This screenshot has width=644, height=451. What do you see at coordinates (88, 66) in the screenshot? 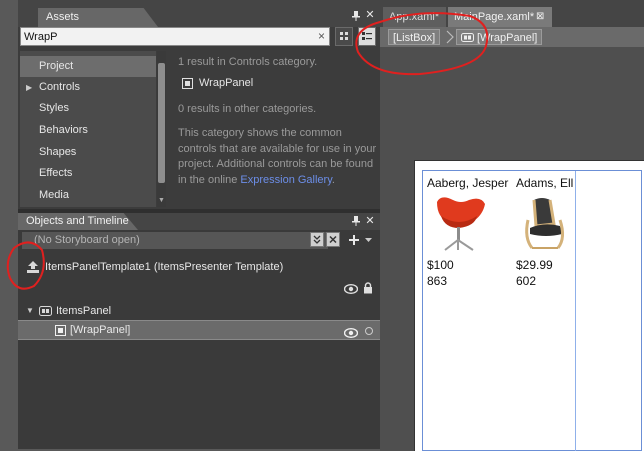
I see `category-project: Project` at bounding box center [88, 66].